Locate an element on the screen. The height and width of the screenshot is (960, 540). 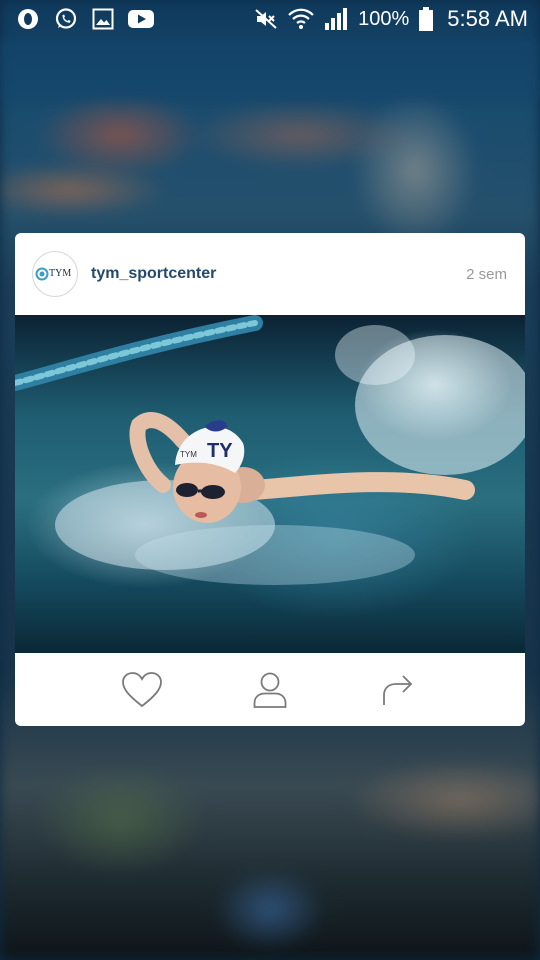
battery-icon is located at coordinates (426, 19).